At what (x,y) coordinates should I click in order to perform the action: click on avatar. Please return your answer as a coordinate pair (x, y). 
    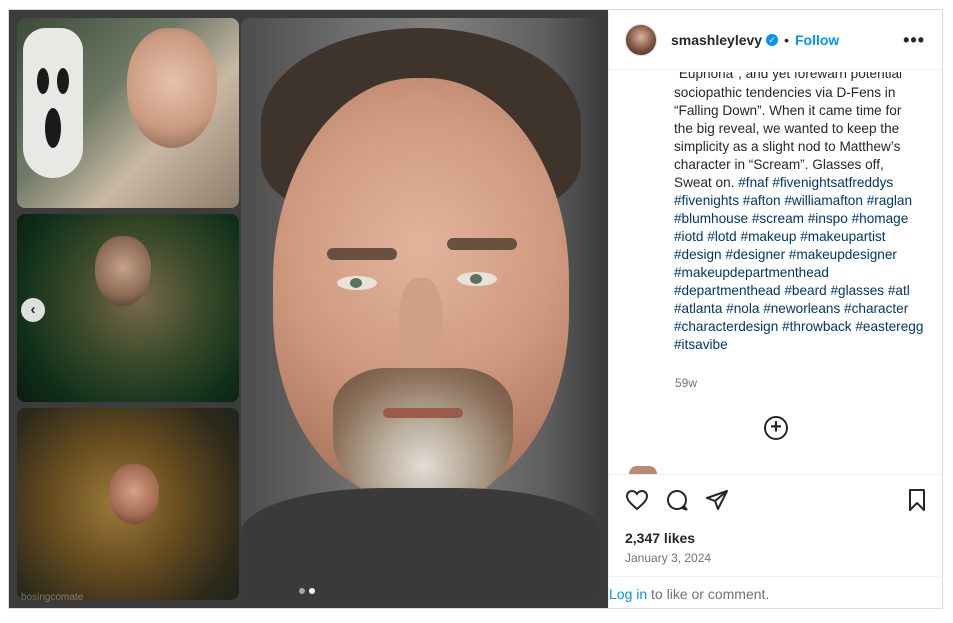
    Looking at the image, I should click on (641, 39).